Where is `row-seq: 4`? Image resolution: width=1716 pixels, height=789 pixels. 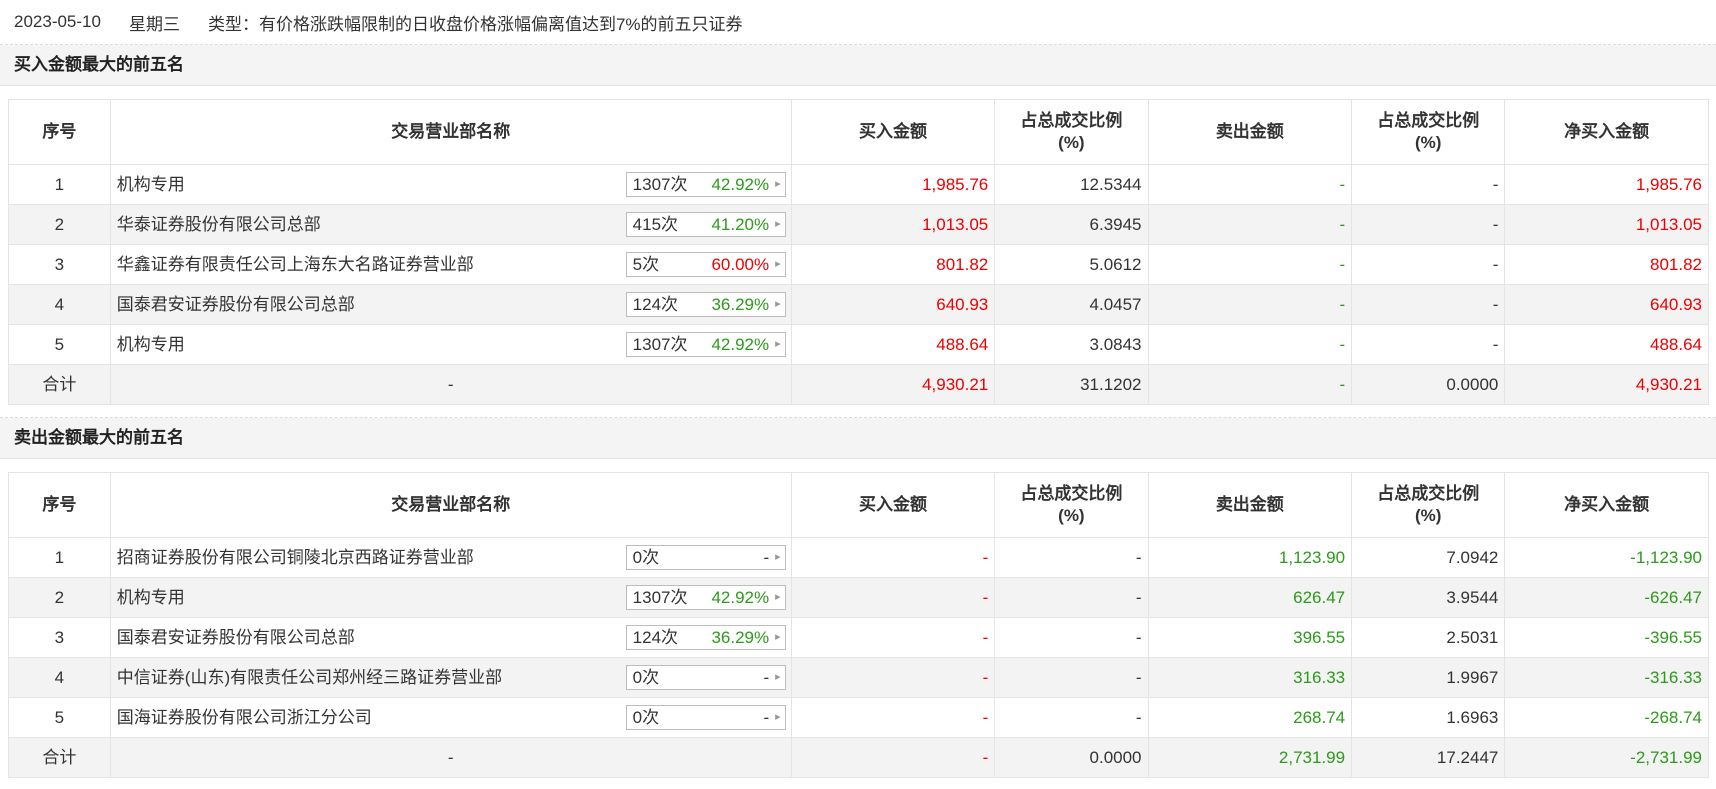
row-seq: 4 is located at coordinates (59, 677).